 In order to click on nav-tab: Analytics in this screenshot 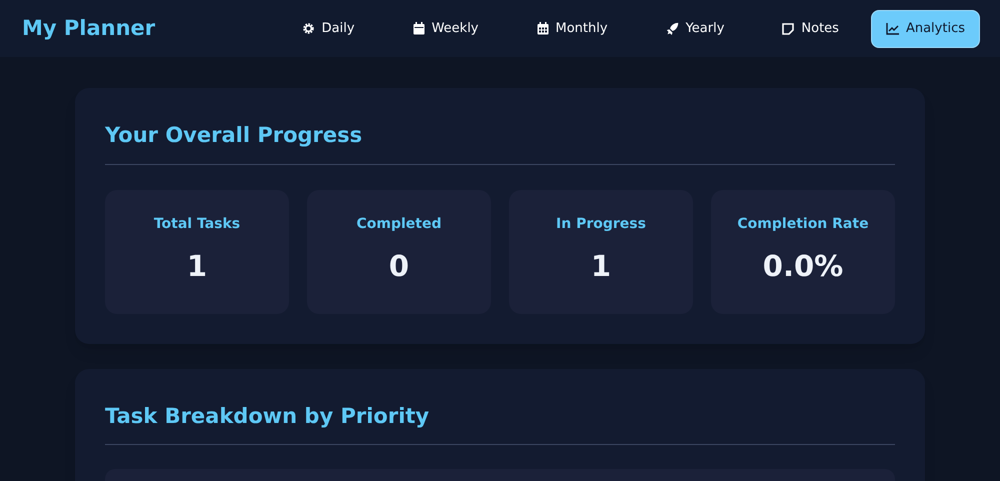, I will do `click(925, 29)`.